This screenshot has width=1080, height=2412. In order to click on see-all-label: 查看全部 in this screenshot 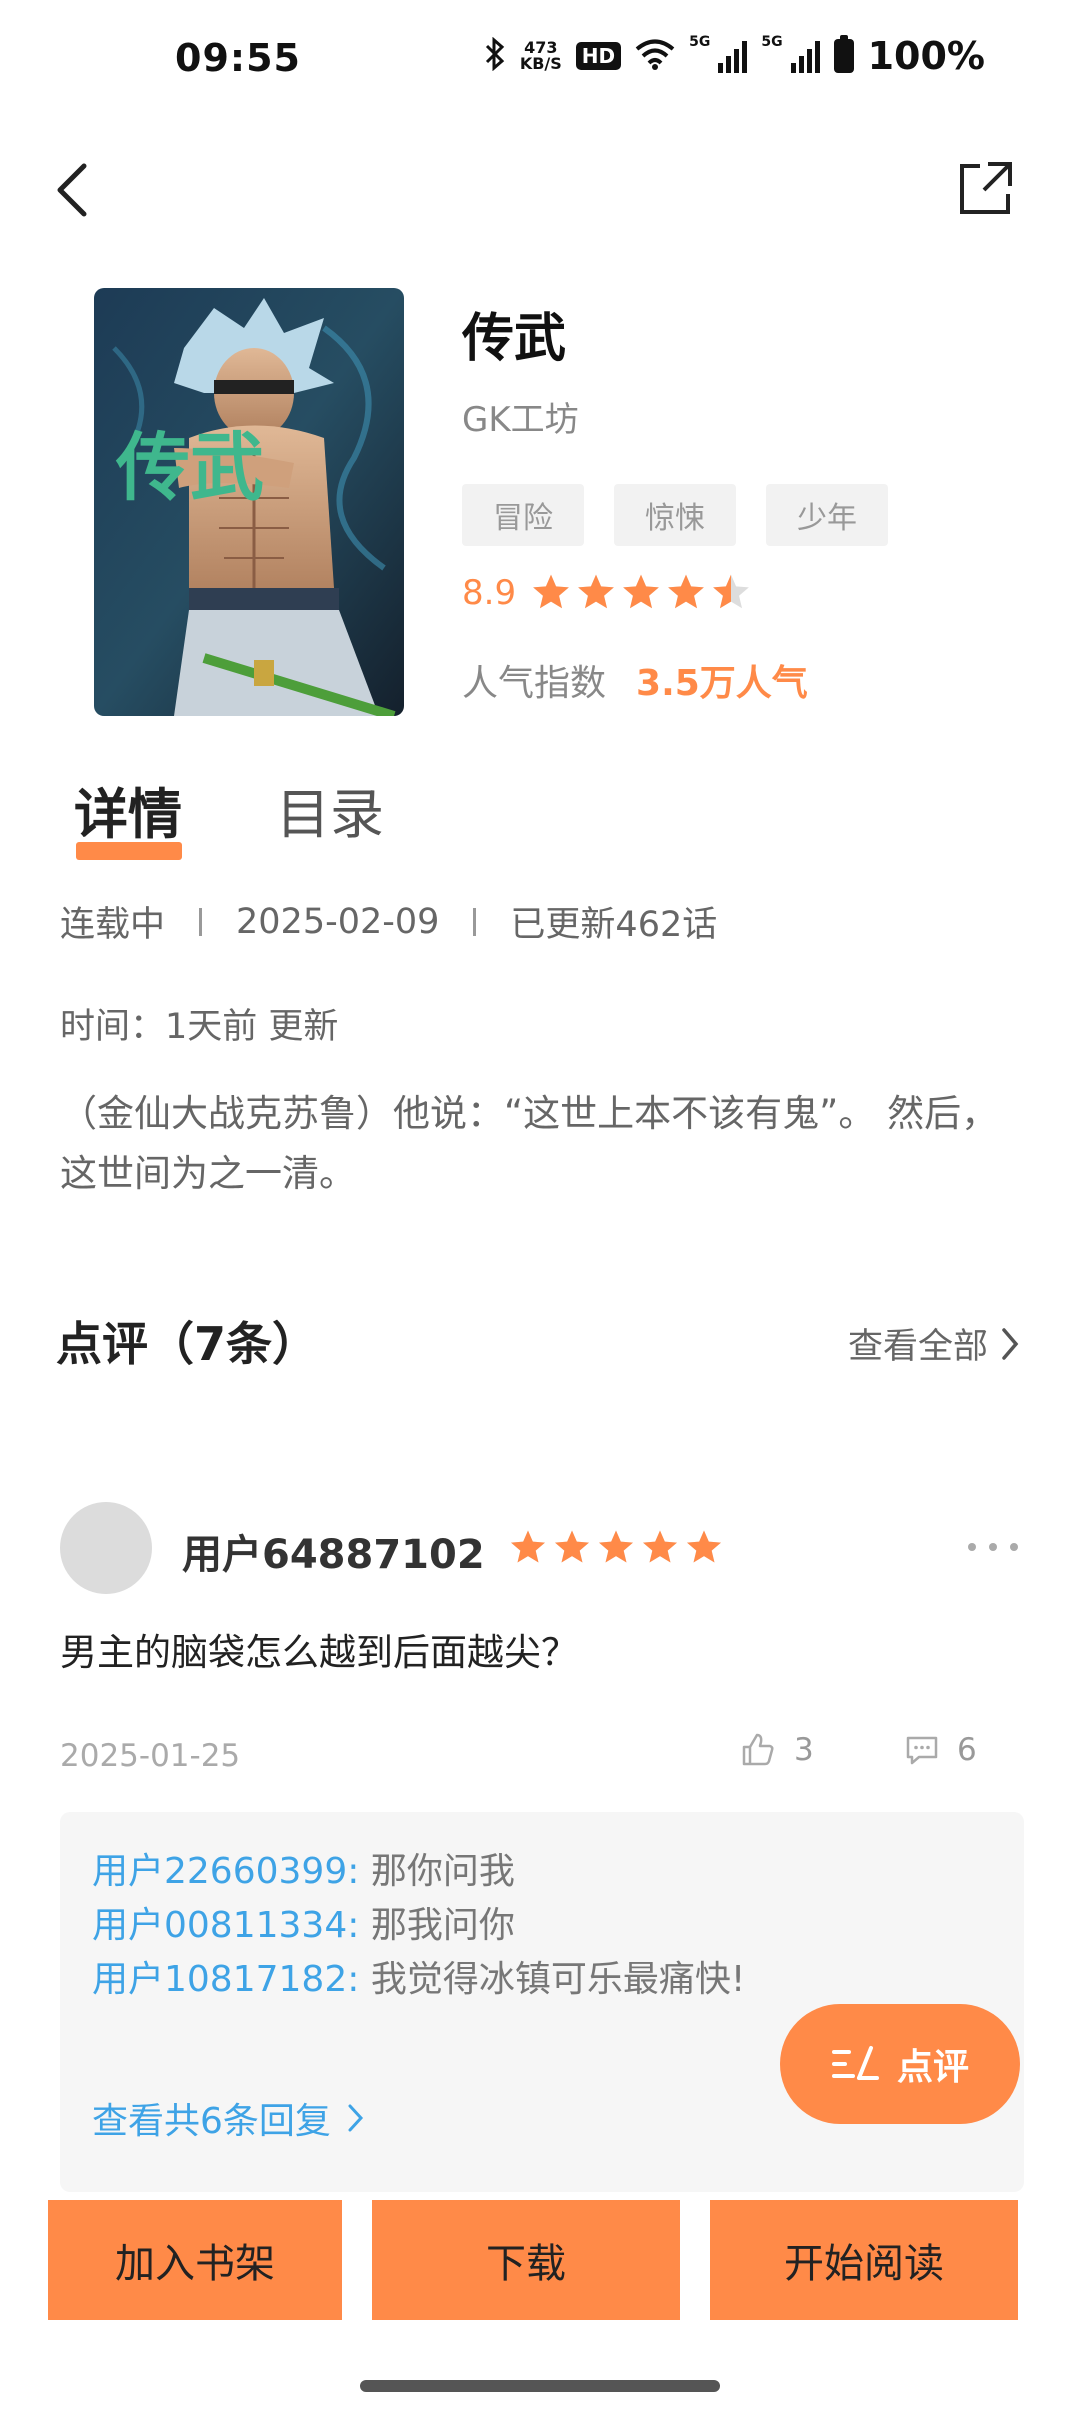, I will do `click(917, 1347)`.